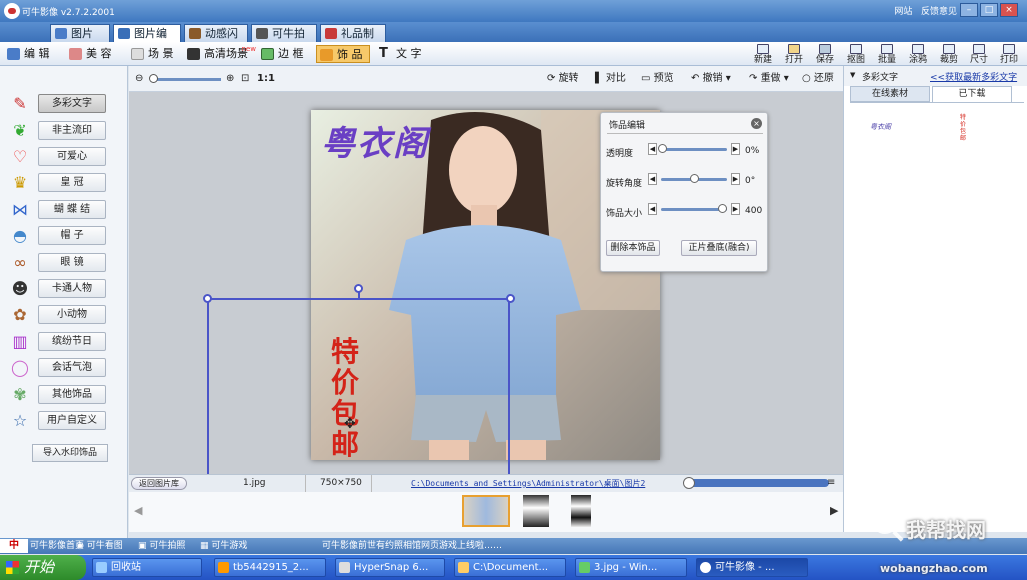  What do you see at coordinates (694, 209) in the screenshot?
I see `size-slider` at bounding box center [694, 209].